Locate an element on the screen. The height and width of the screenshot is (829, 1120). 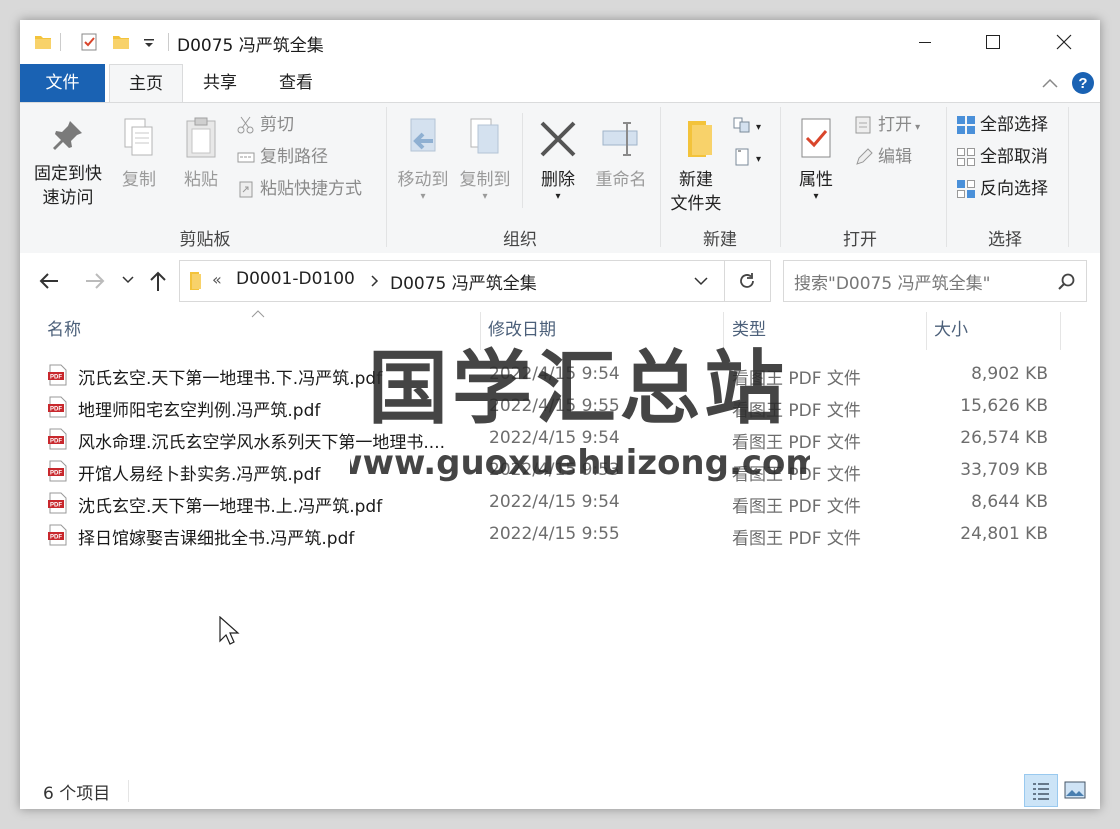
group-label-open: 打开 is located at coordinates (860, 240).